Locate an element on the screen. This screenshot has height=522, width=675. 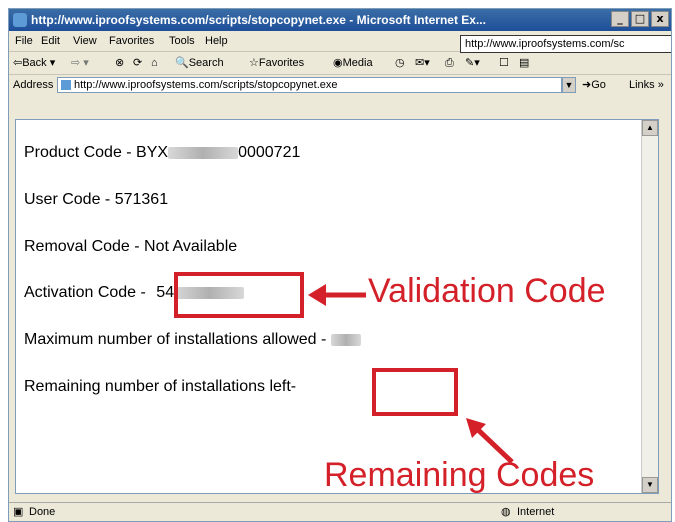
stop-icon: ⊗ is located at coordinates (119, 63).